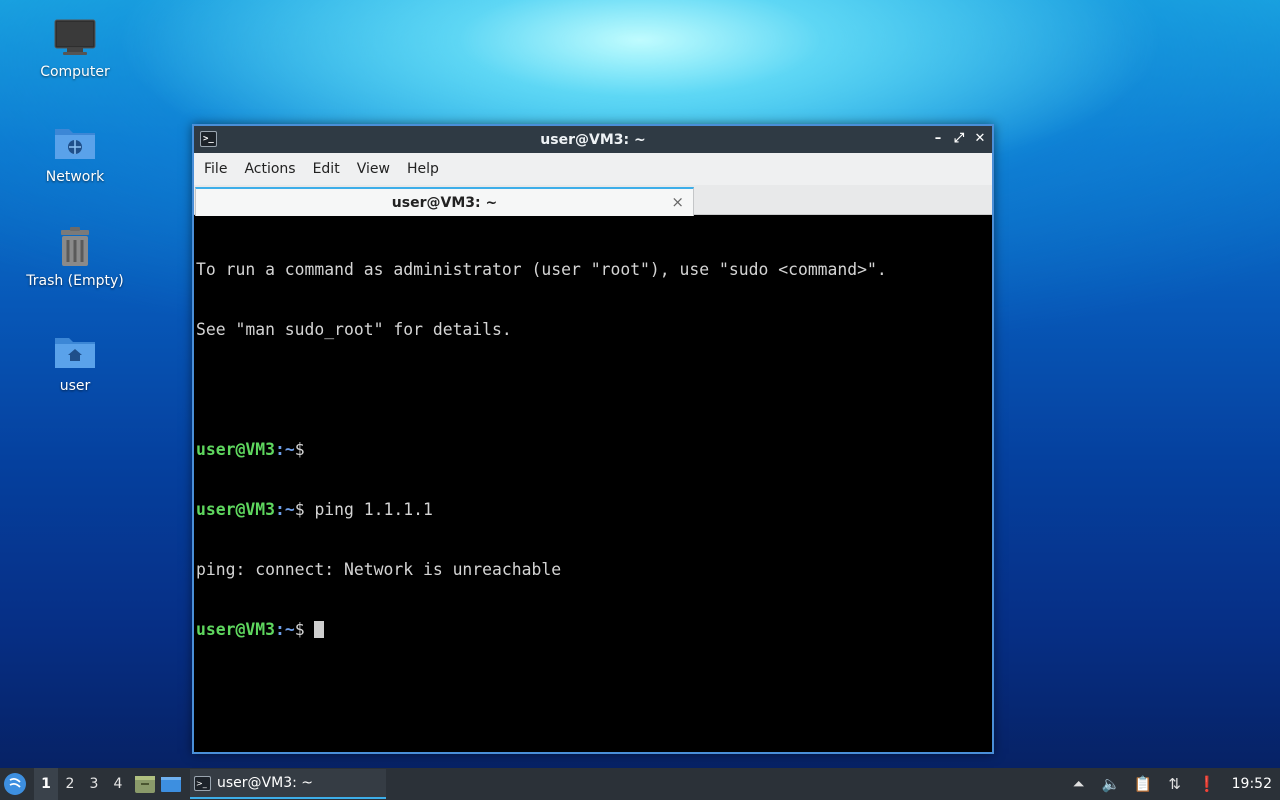 The width and height of the screenshot is (1280, 800). I want to click on tab-label: user@VM3: ~, so click(444, 202).